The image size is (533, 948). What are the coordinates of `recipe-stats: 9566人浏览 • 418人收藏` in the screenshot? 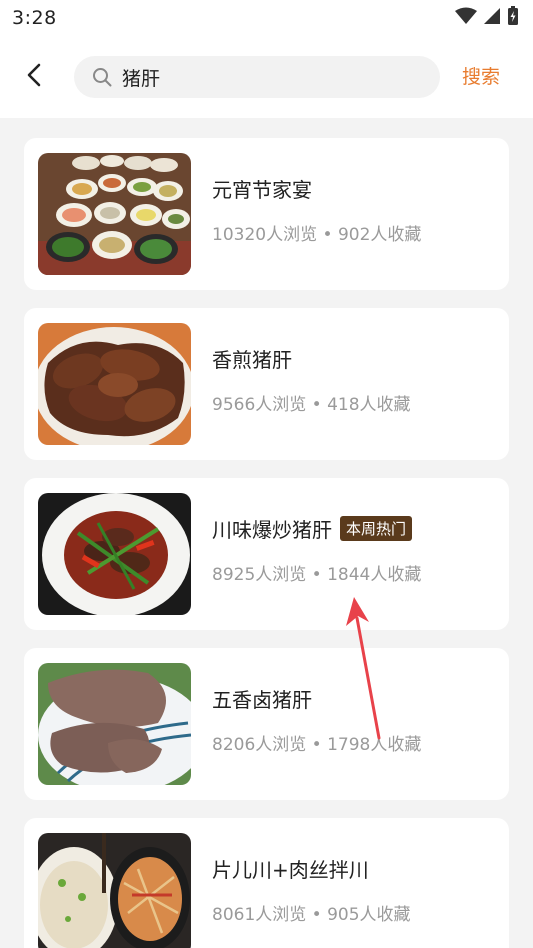 It's located at (311, 402).